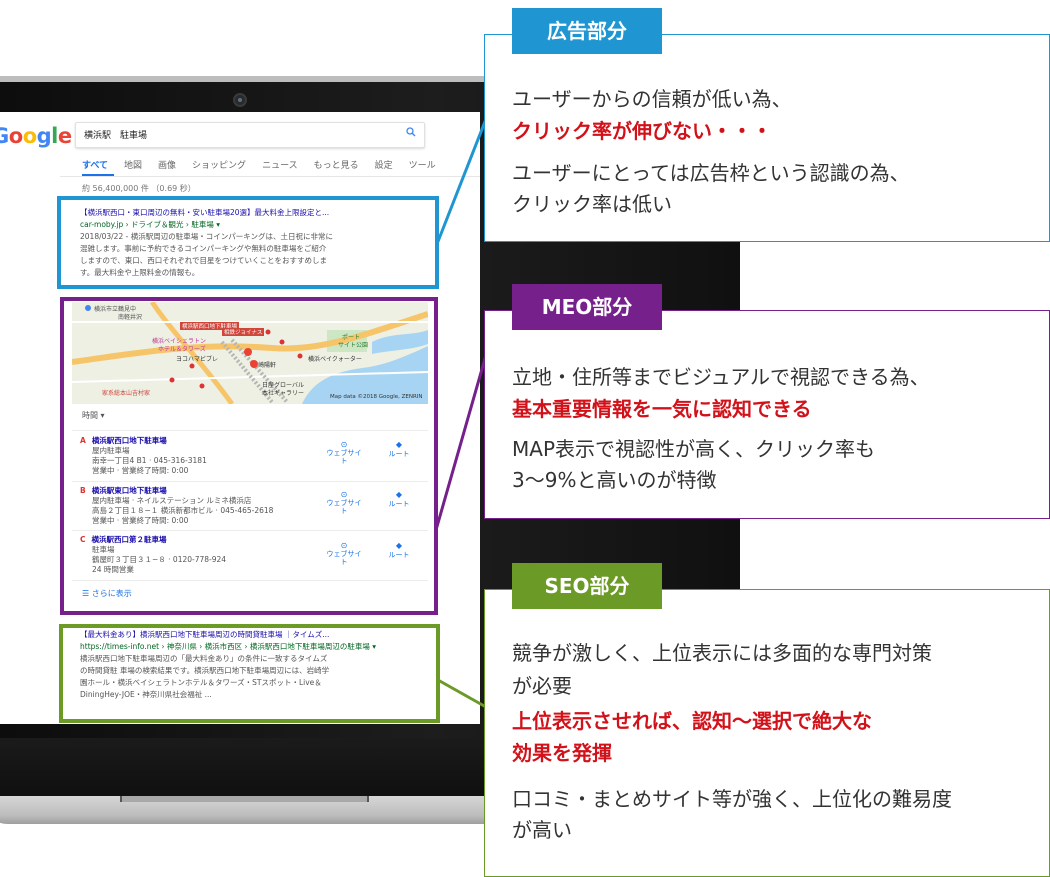 Image resolution: width=1050 pixels, height=877 pixels. I want to click on ad-callout-text: ユーザーにとっては広告枠という認識の為、, so click(711, 173).